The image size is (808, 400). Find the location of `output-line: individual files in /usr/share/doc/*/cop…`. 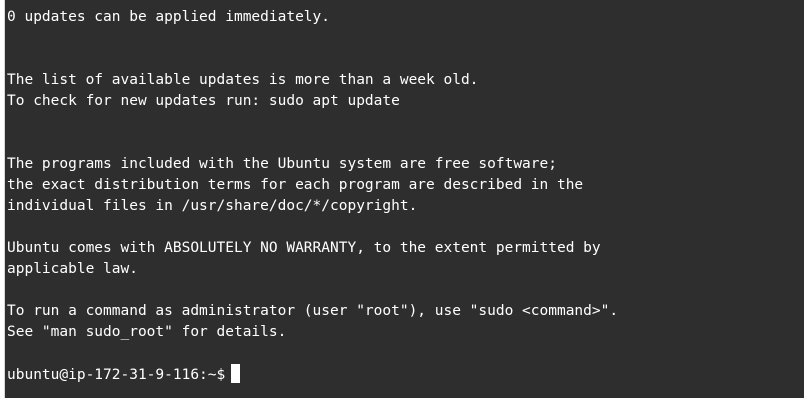

output-line: individual files in /usr/share/doc/*/cop… is located at coordinates (212, 206).